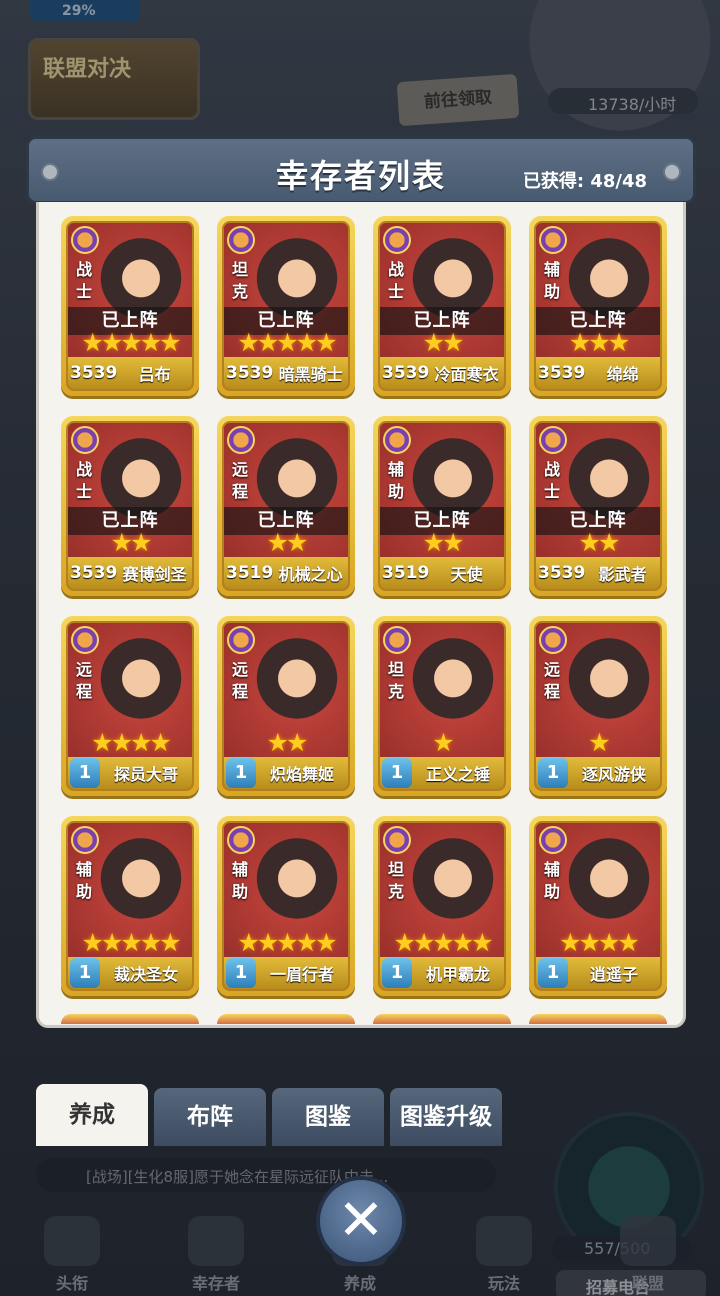 This screenshot has height=1296, width=720. I want to click on tab-develop: 养成, so click(92, 1115).